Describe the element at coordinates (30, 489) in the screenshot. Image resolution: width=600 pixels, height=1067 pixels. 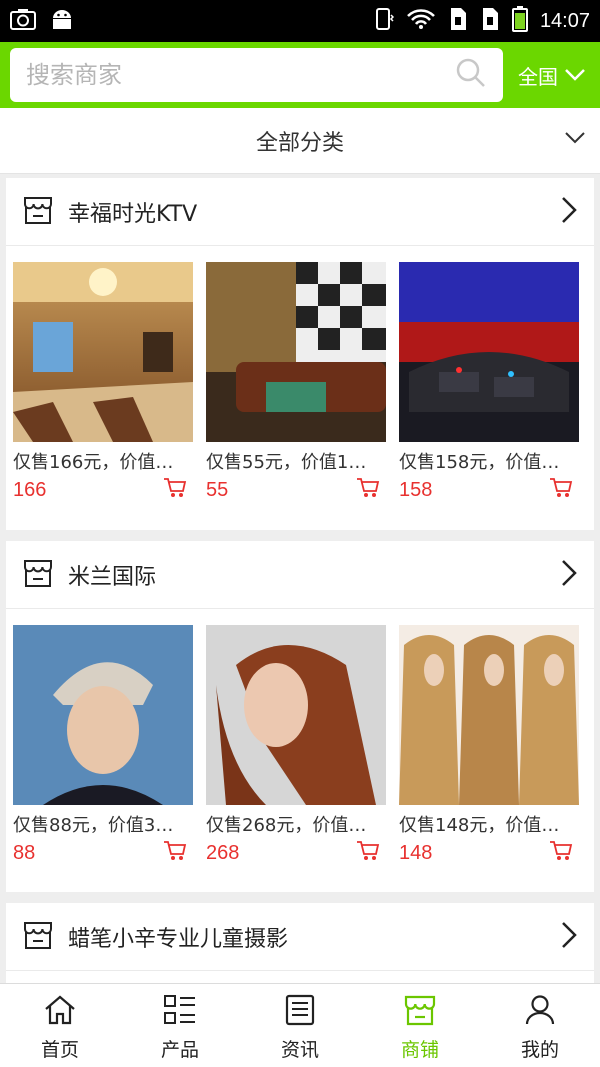
I see `product-price: 166` at that location.